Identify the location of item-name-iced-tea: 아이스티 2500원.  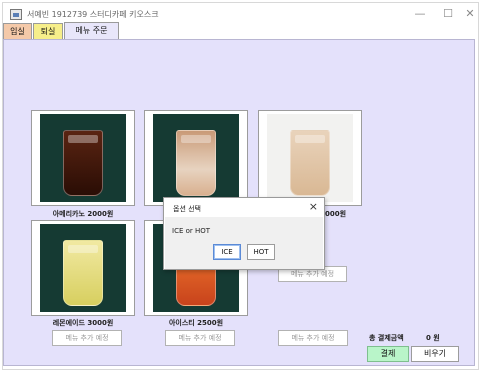
(196, 323).